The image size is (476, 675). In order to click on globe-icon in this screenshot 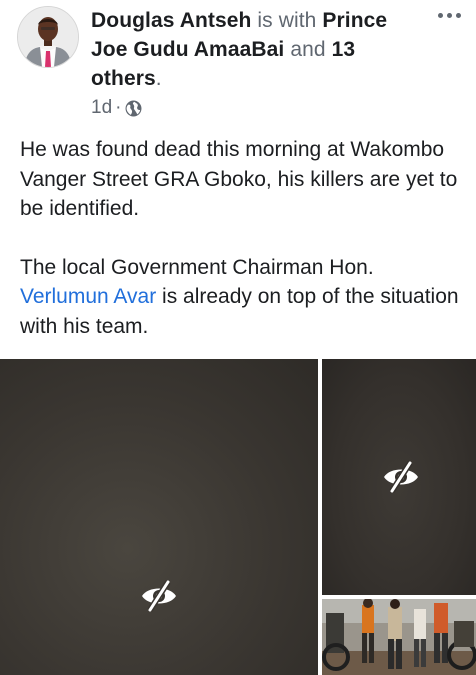, I will do `click(134, 108)`.